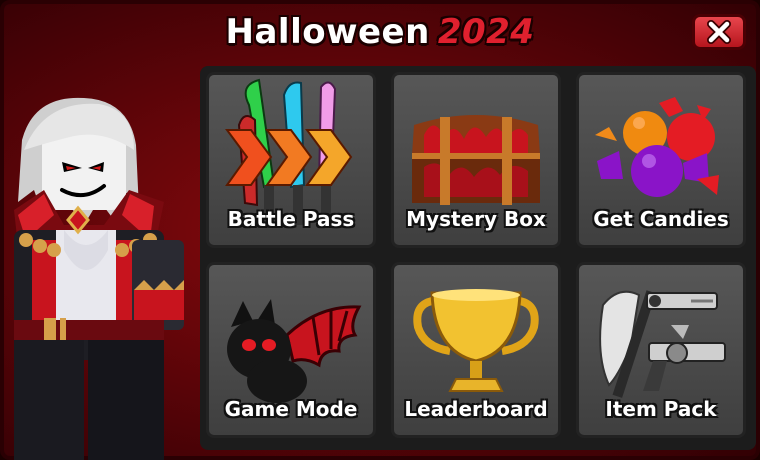 Image resolution: width=760 pixels, height=460 pixels. Describe the element at coordinates (327, 32) in the screenshot. I see `title-text: Halloween` at that location.